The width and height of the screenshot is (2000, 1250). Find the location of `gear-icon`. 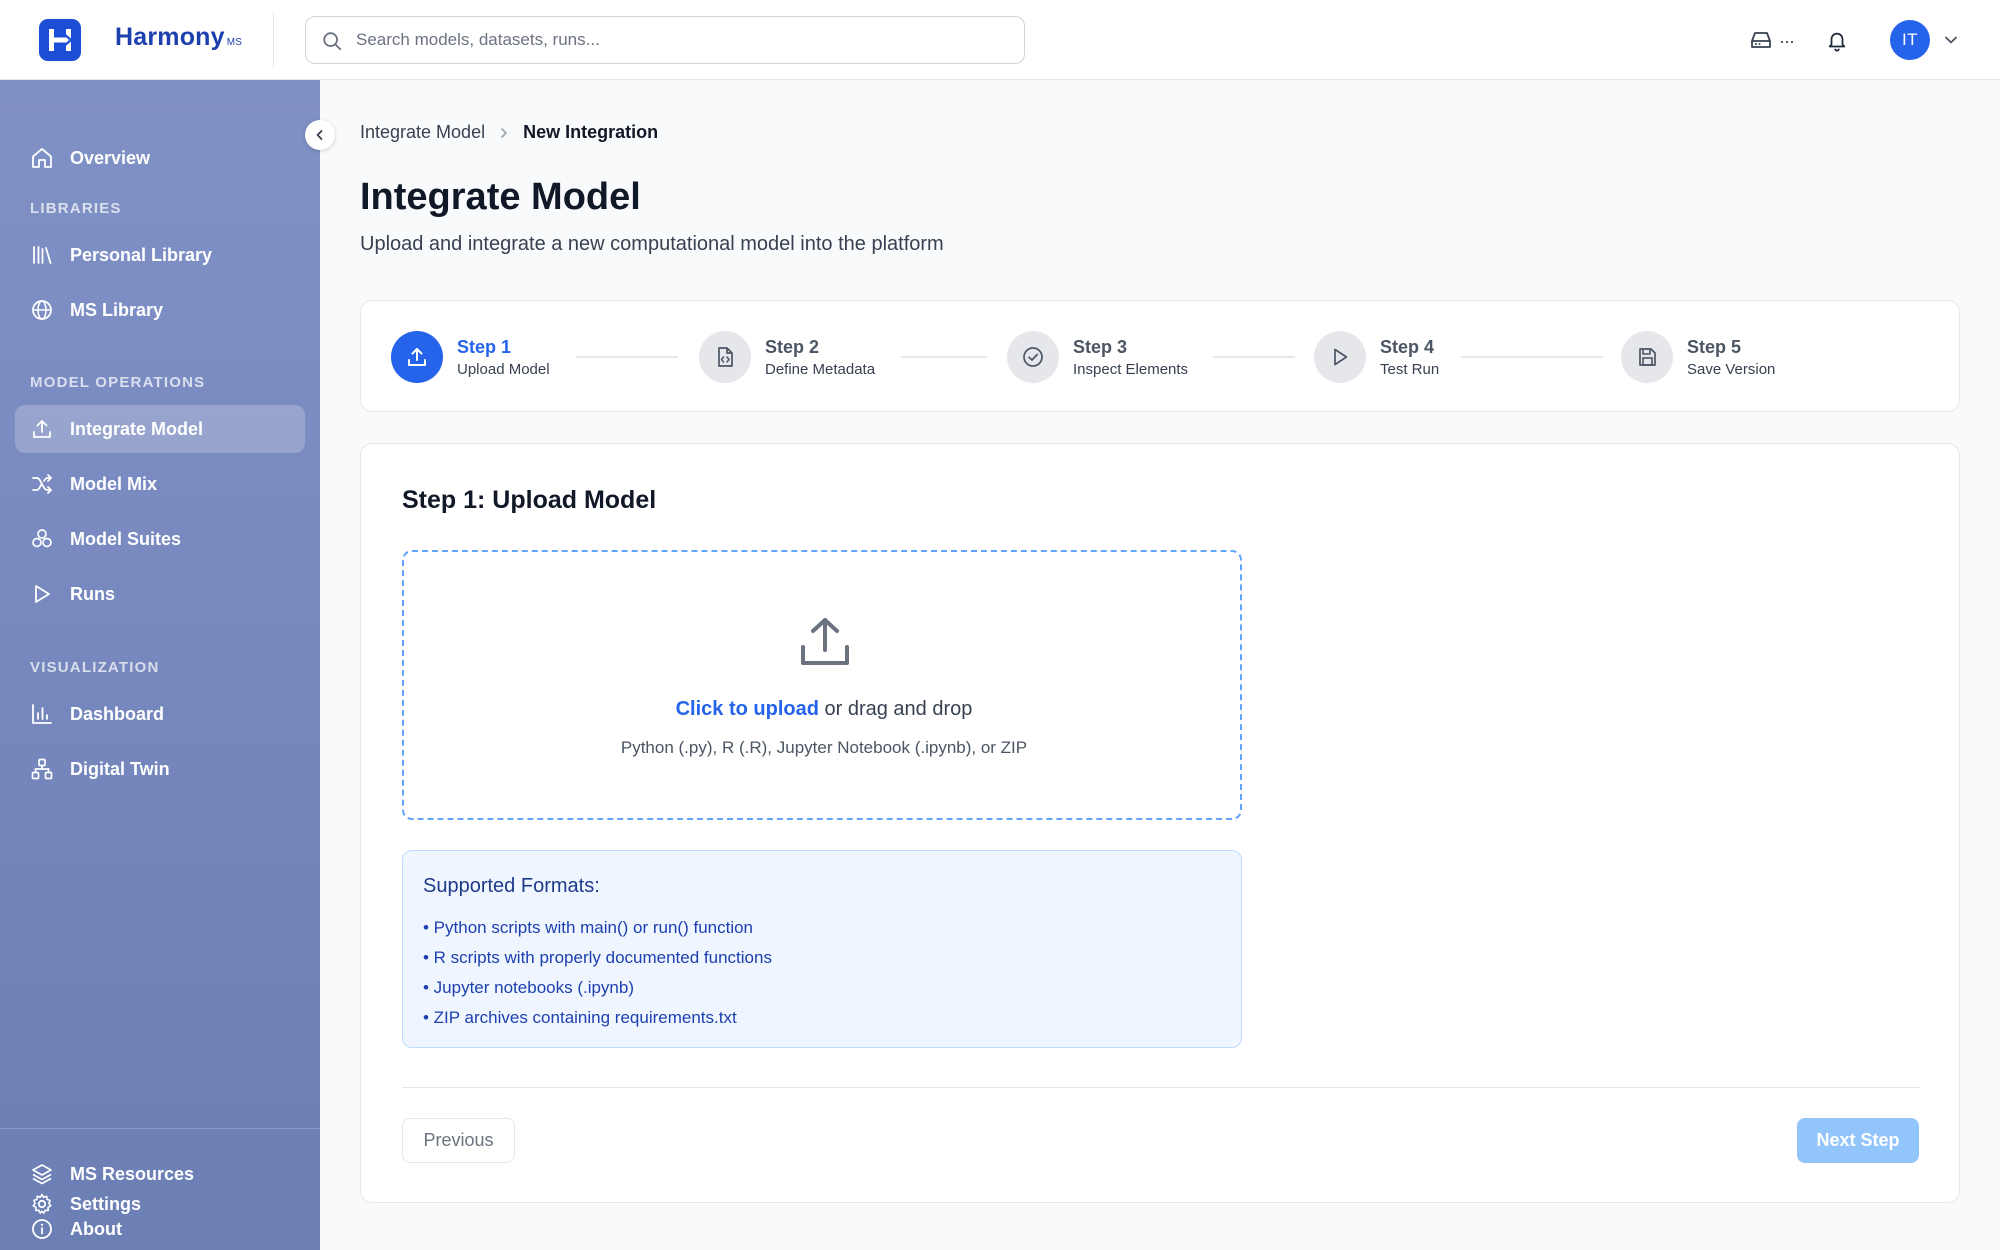

gear-icon is located at coordinates (42, 1203).